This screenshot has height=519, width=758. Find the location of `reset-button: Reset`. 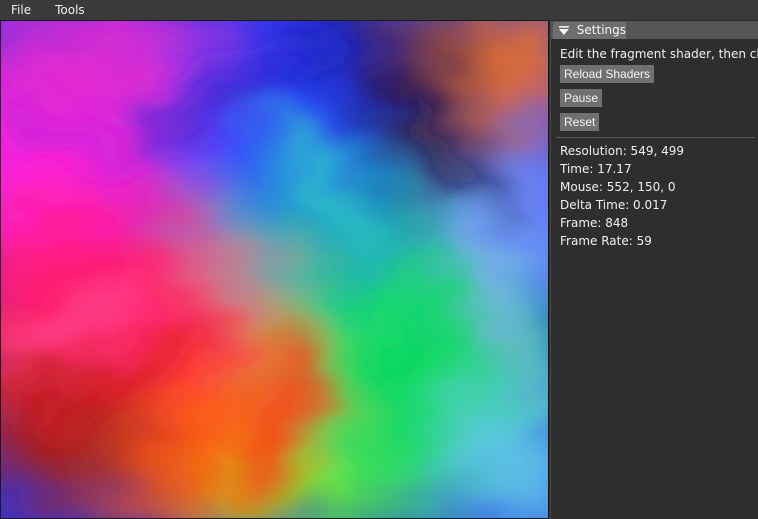

reset-button: Reset is located at coordinates (580, 122).